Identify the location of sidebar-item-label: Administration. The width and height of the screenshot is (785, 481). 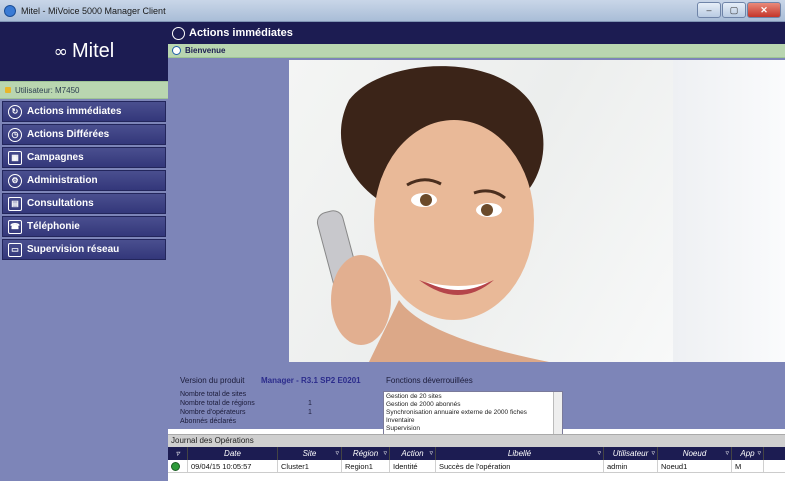
(62, 180).